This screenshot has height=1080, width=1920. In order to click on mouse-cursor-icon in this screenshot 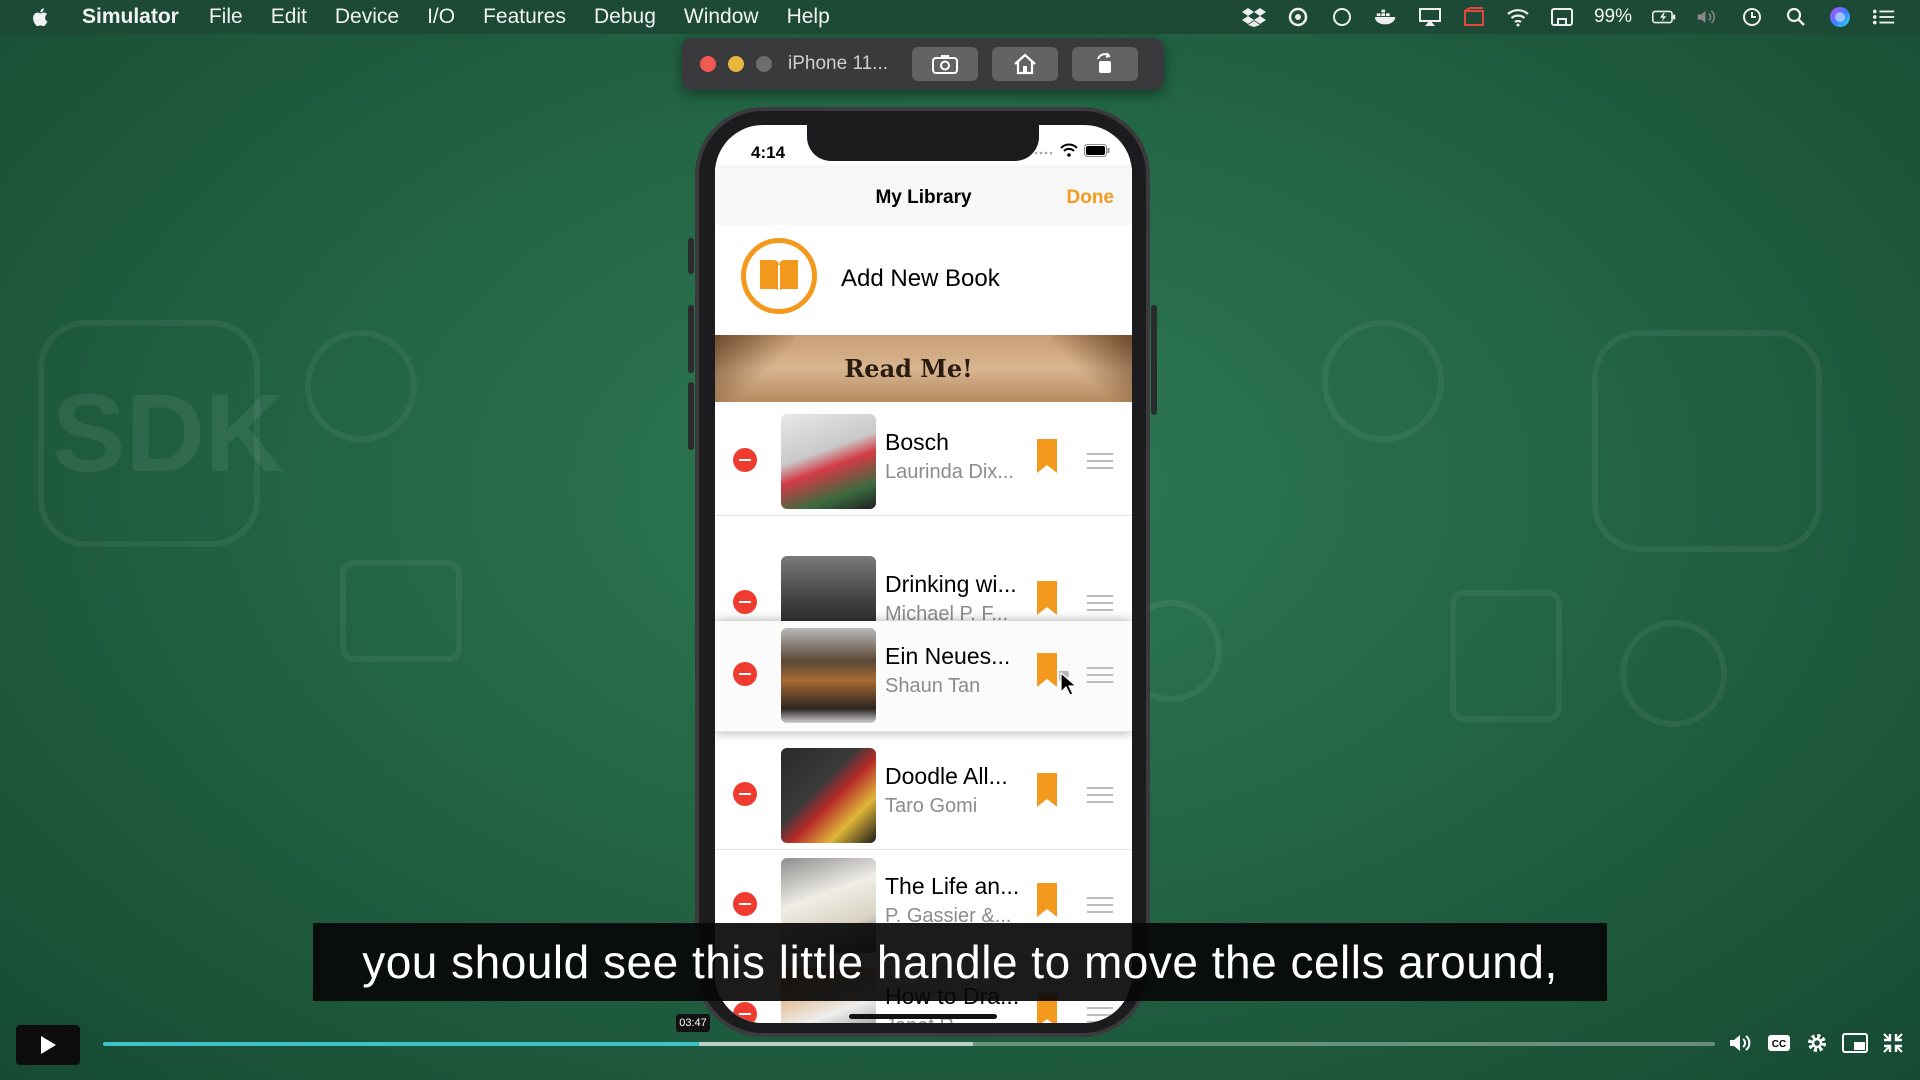, I will do `click(1068, 683)`.